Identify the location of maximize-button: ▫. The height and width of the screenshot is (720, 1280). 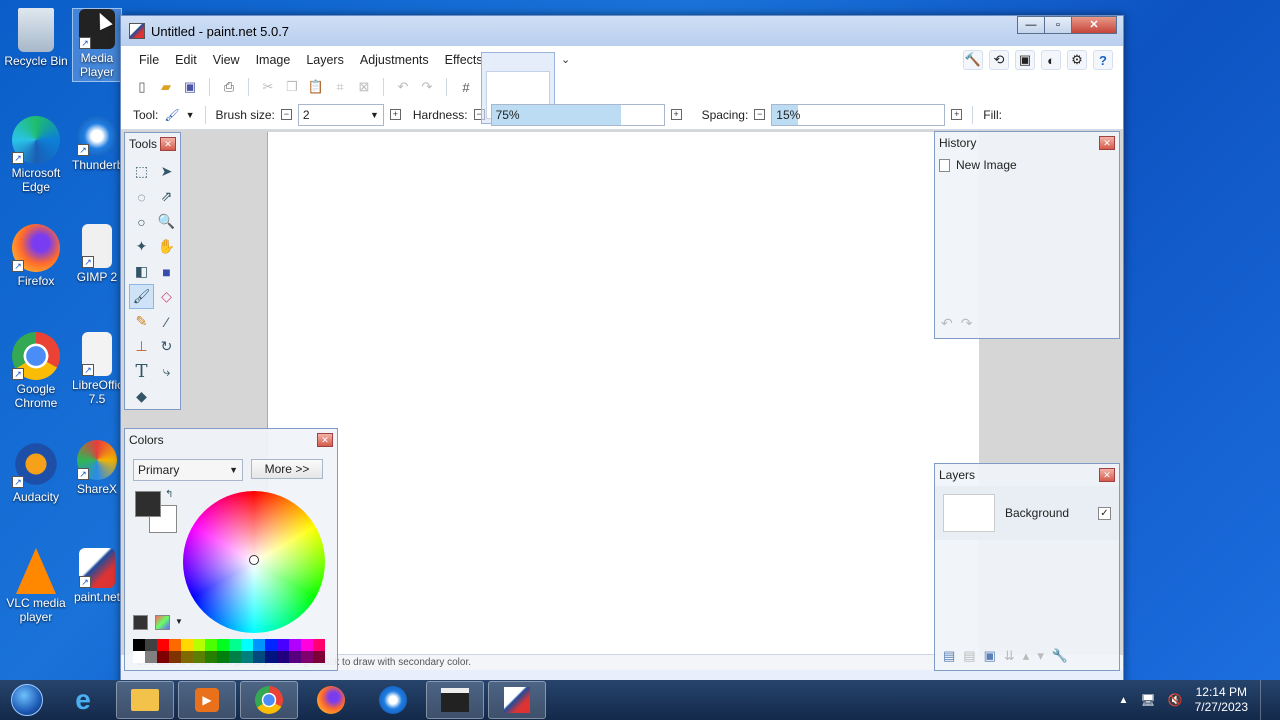
(1058, 25).